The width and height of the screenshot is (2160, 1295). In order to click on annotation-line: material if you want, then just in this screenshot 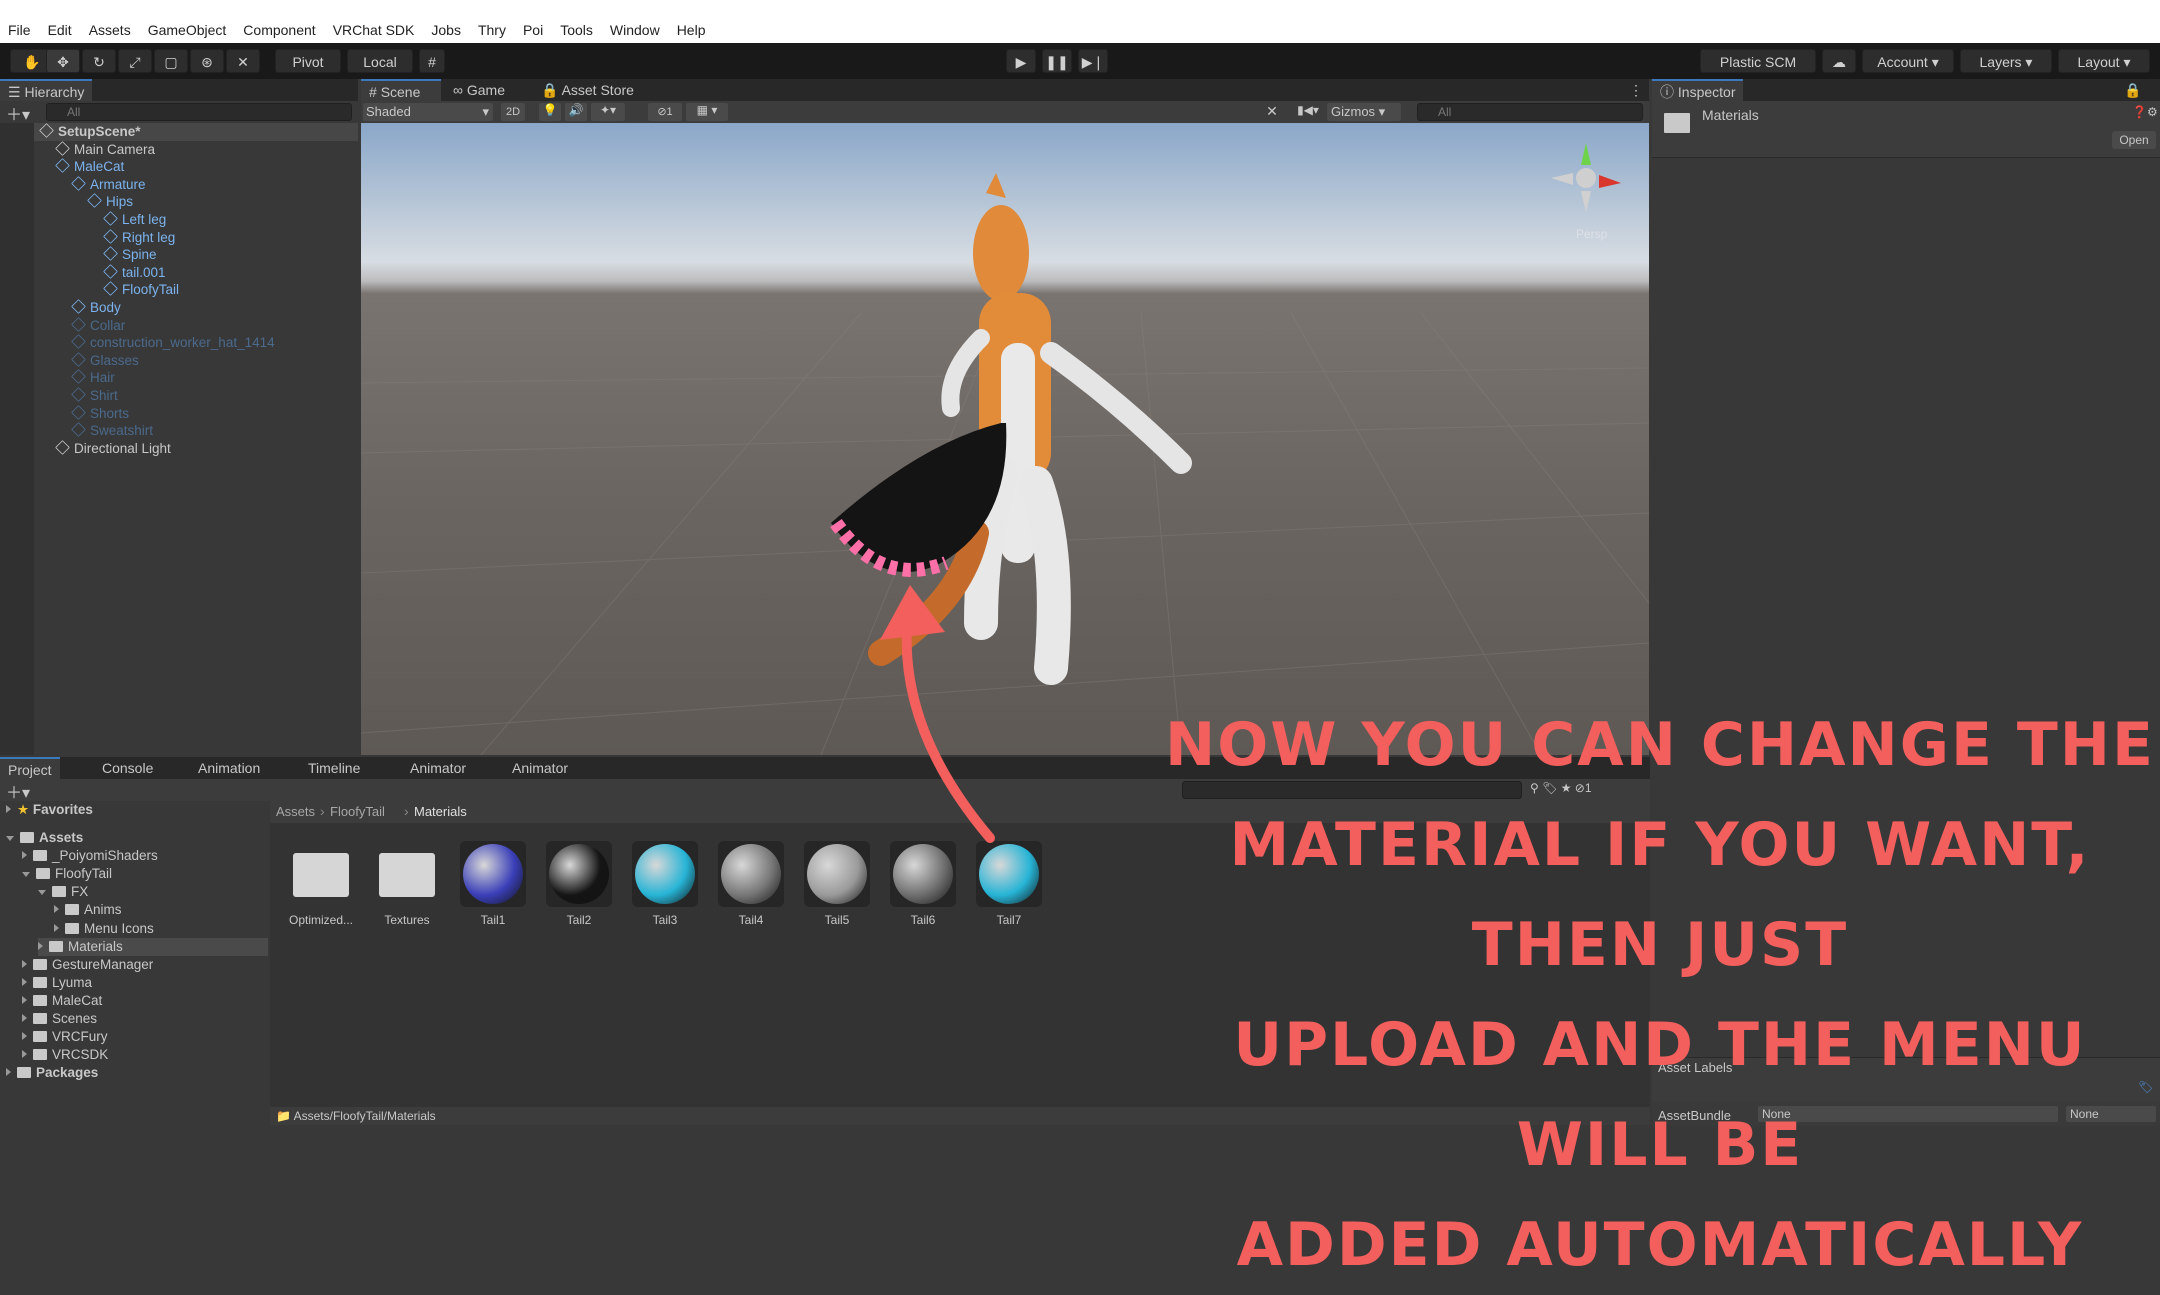, I will do `click(1660, 895)`.